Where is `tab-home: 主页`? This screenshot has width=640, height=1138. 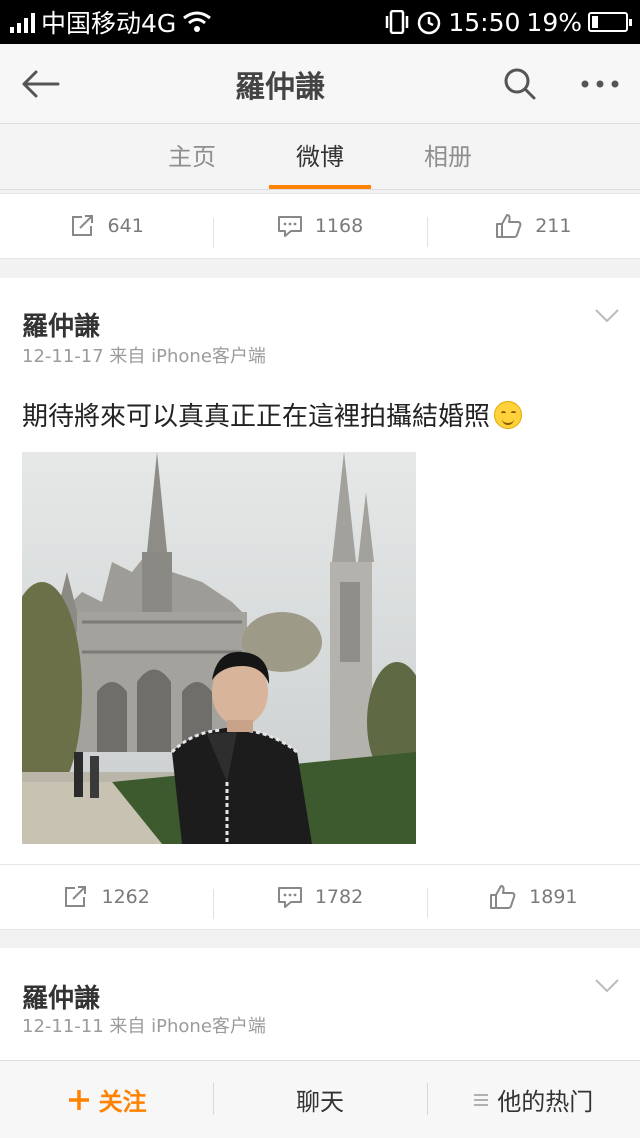
tab-home: 主页 is located at coordinates (192, 156).